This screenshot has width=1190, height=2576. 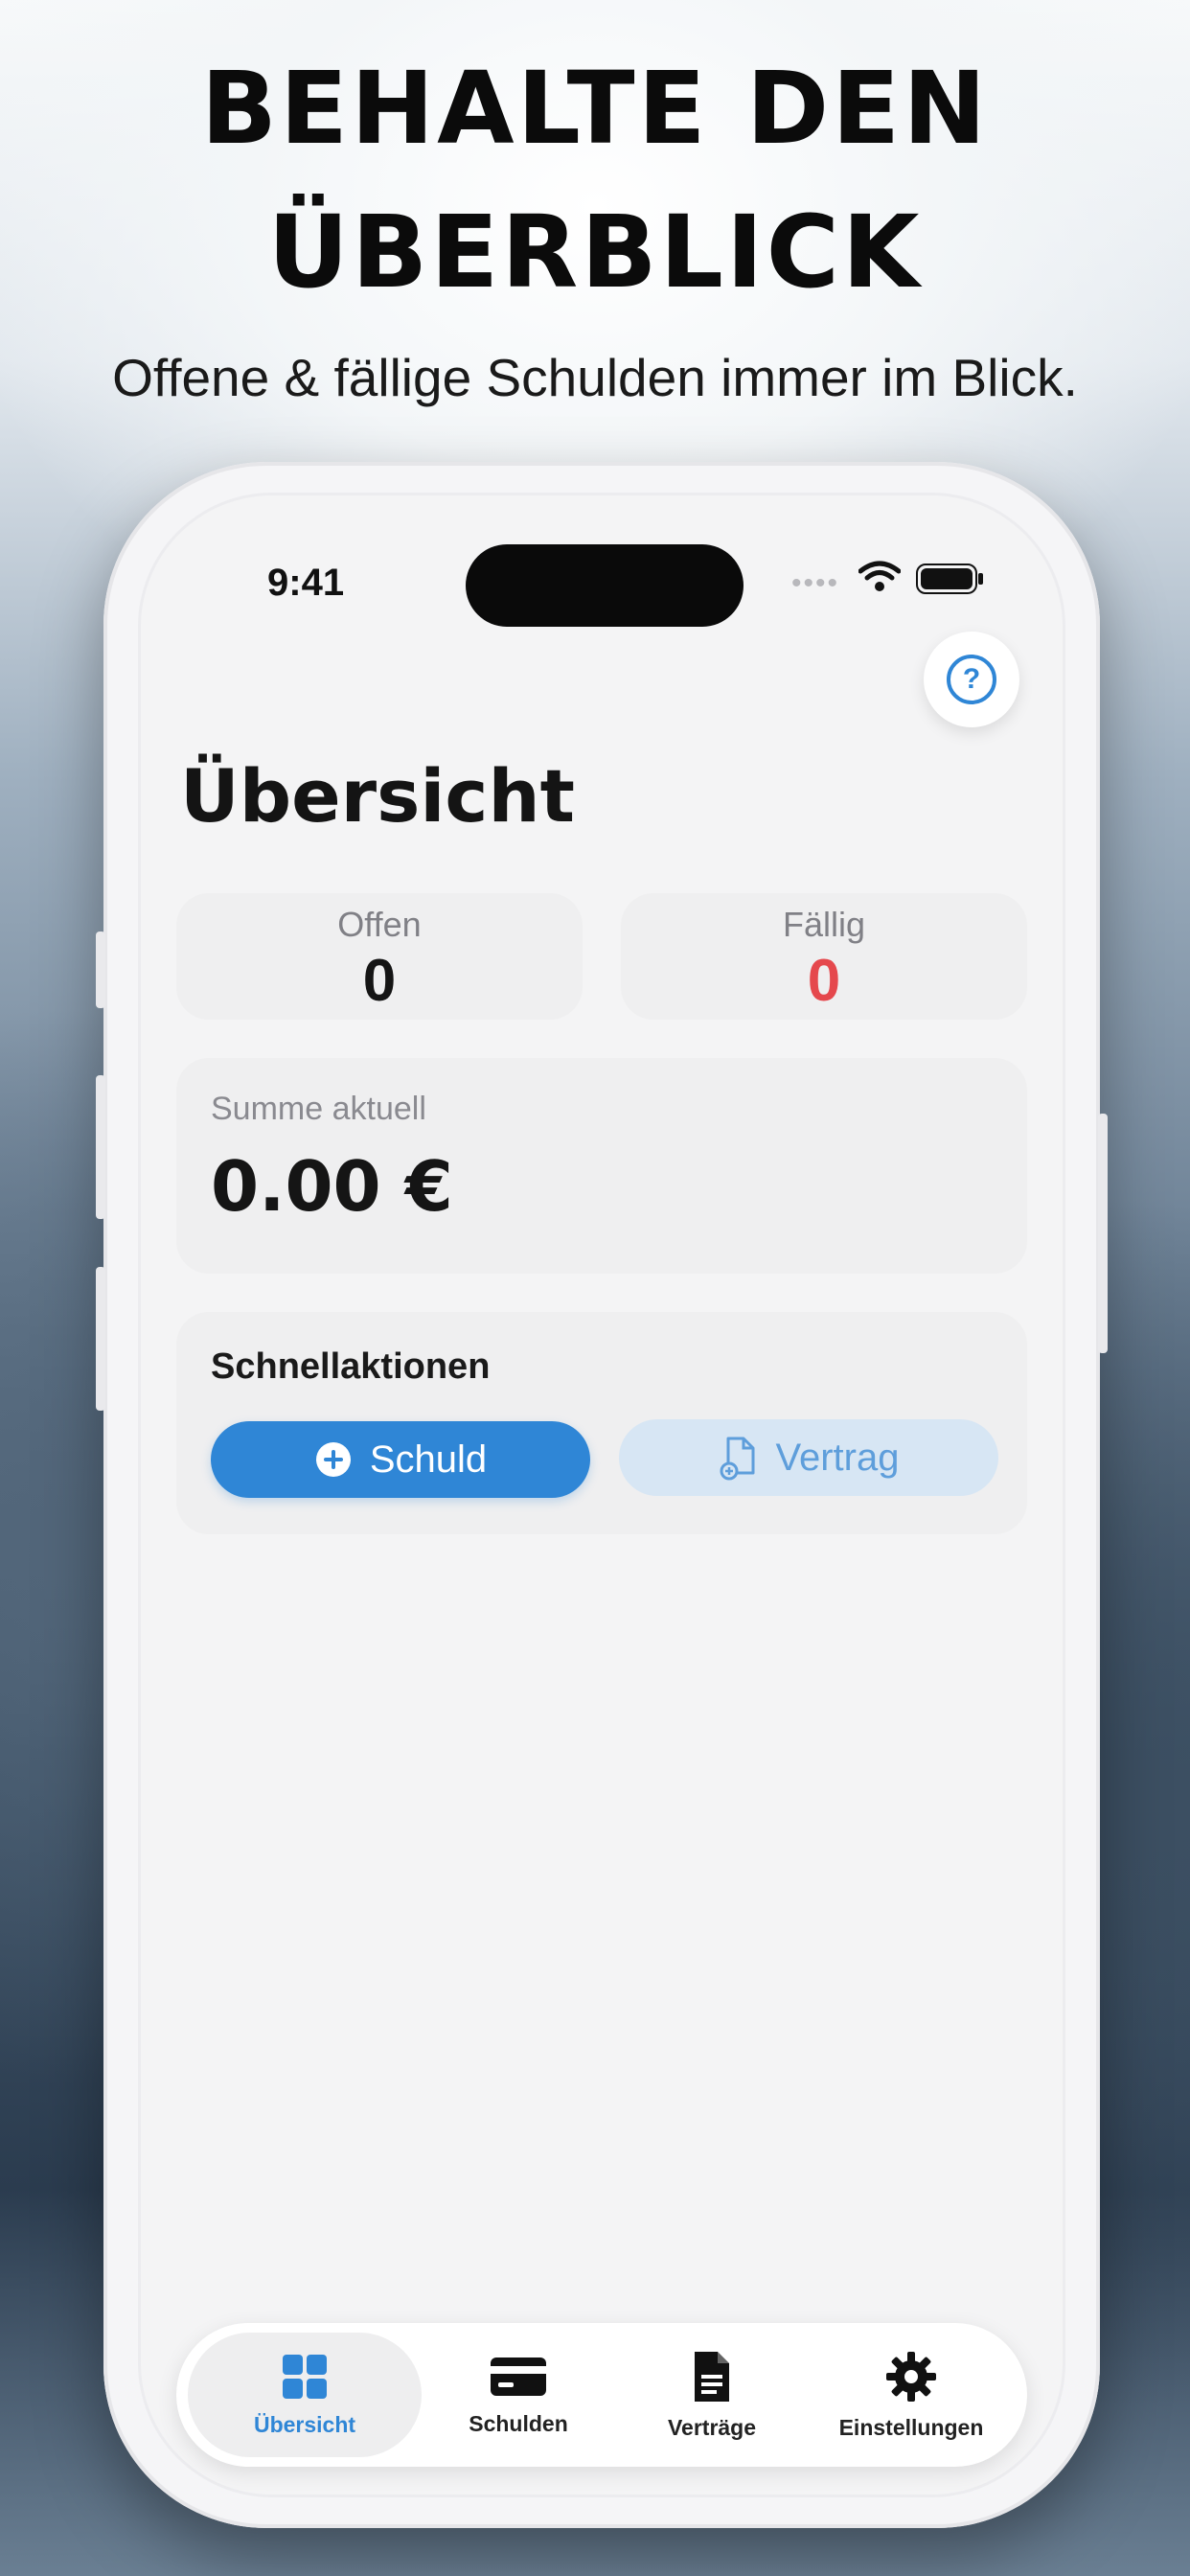 What do you see at coordinates (595, 252) in the screenshot?
I see `promo-headline-line2: ÜBERBLICK` at bounding box center [595, 252].